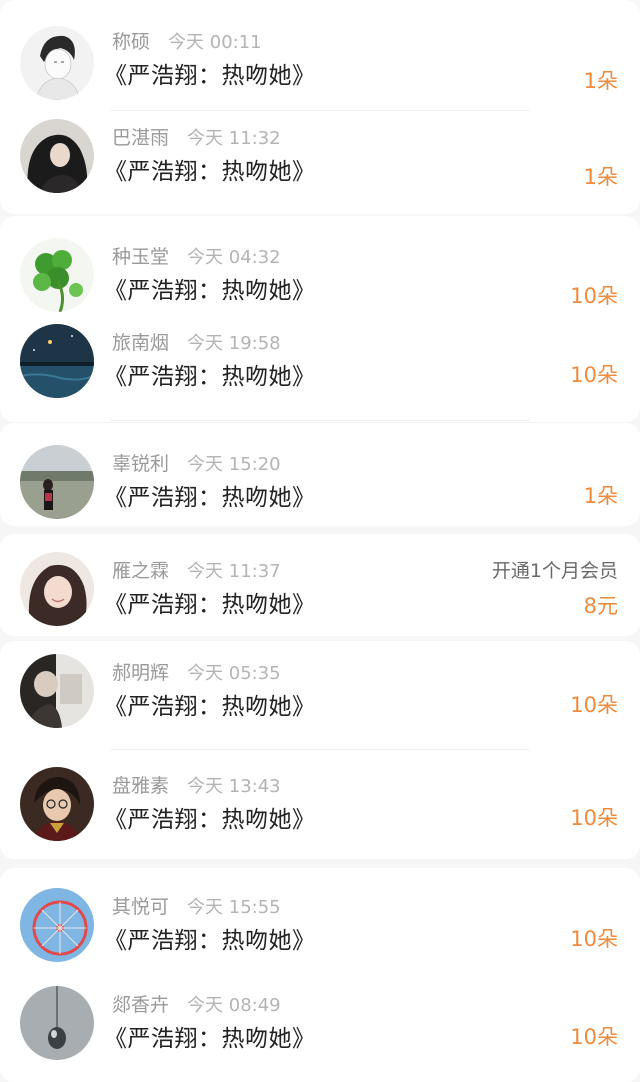 This screenshot has height=1082, width=640. What do you see at coordinates (234, 464) in the screenshot?
I see `timestamp: 今天 15:20` at bounding box center [234, 464].